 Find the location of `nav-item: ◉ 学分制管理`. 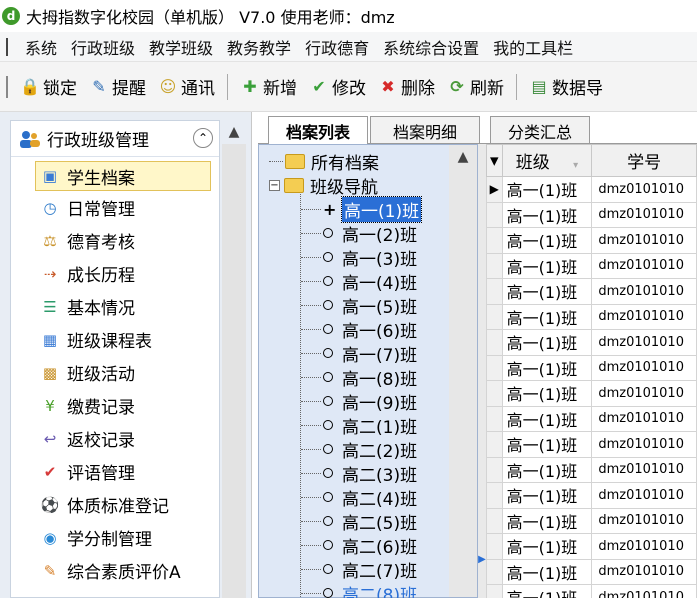

nav-item: ◉ 学分制管理 is located at coordinates (115, 537).